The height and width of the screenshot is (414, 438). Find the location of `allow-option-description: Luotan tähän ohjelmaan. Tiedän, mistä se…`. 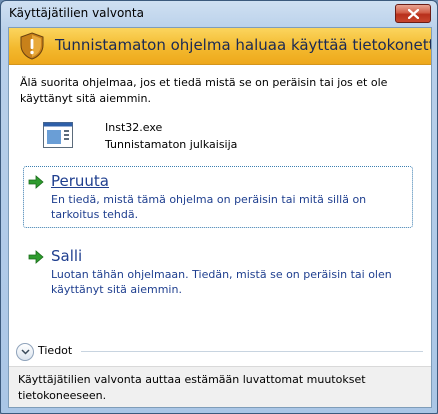

allow-option-description: Luotan tähän ohjelmaan. Tiedän, mistä se… is located at coordinates (221, 282).